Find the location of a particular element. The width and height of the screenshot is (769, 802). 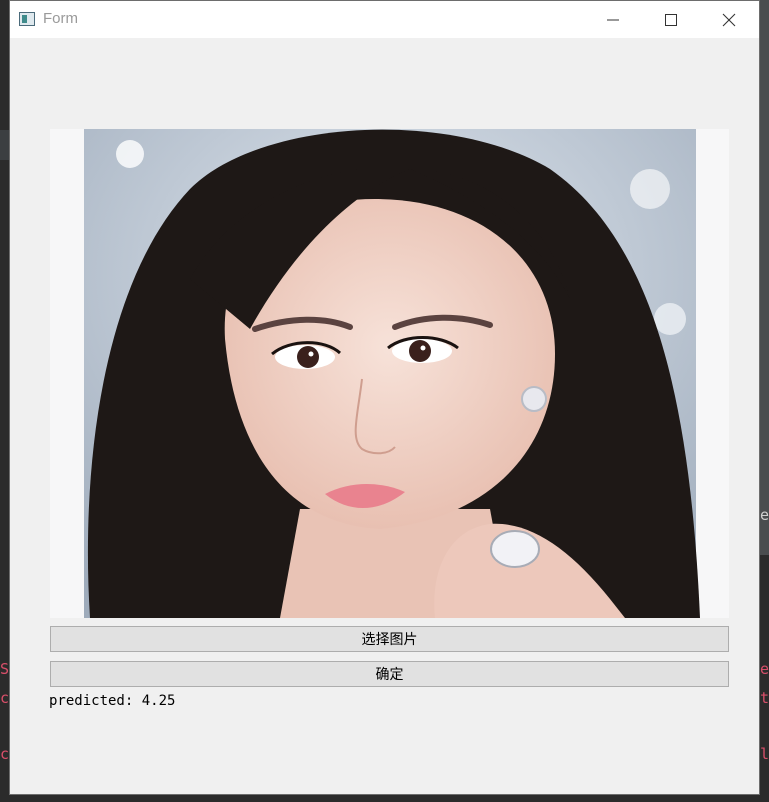

app-window-icon is located at coordinates (27, 19).